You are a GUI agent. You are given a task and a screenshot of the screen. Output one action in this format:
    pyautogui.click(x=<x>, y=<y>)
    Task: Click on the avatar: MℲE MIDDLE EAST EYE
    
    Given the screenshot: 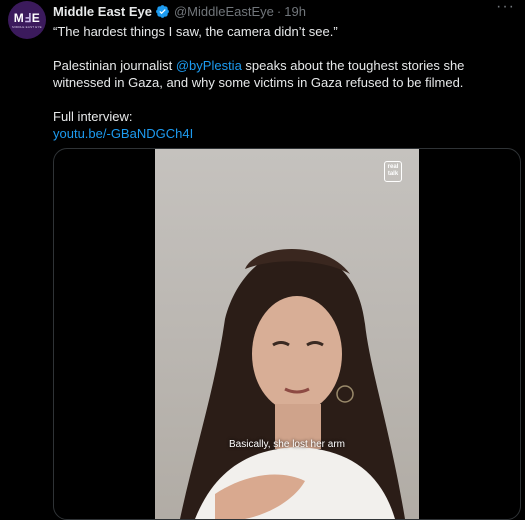 What is the action you would take?
    pyautogui.click(x=27, y=20)
    